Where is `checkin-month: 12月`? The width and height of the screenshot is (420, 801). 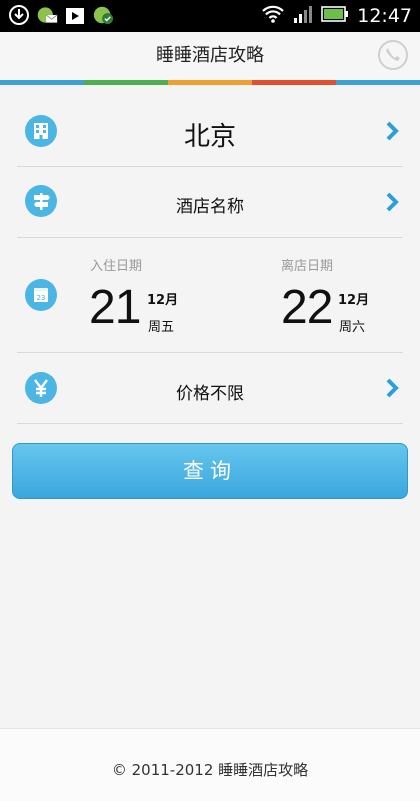
checkin-month: 12月 is located at coordinates (163, 300).